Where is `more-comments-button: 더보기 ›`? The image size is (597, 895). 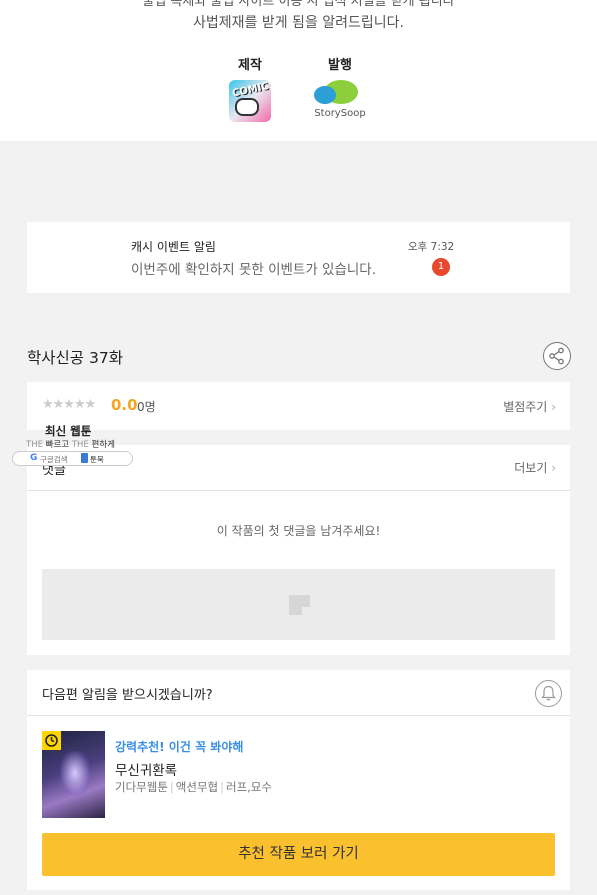 more-comments-button: 더보기 › is located at coordinates (535, 467).